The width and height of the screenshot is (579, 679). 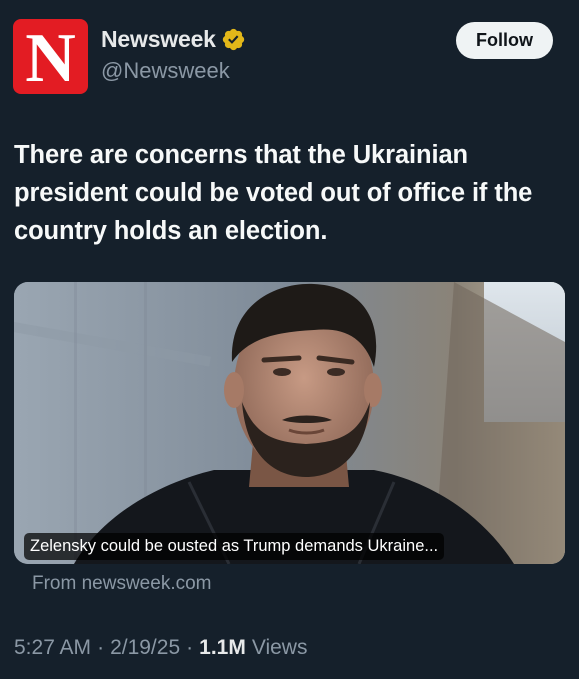 What do you see at coordinates (165, 71) in the screenshot?
I see `user-handle: @Newsweek` at bounding box center [165, 71].